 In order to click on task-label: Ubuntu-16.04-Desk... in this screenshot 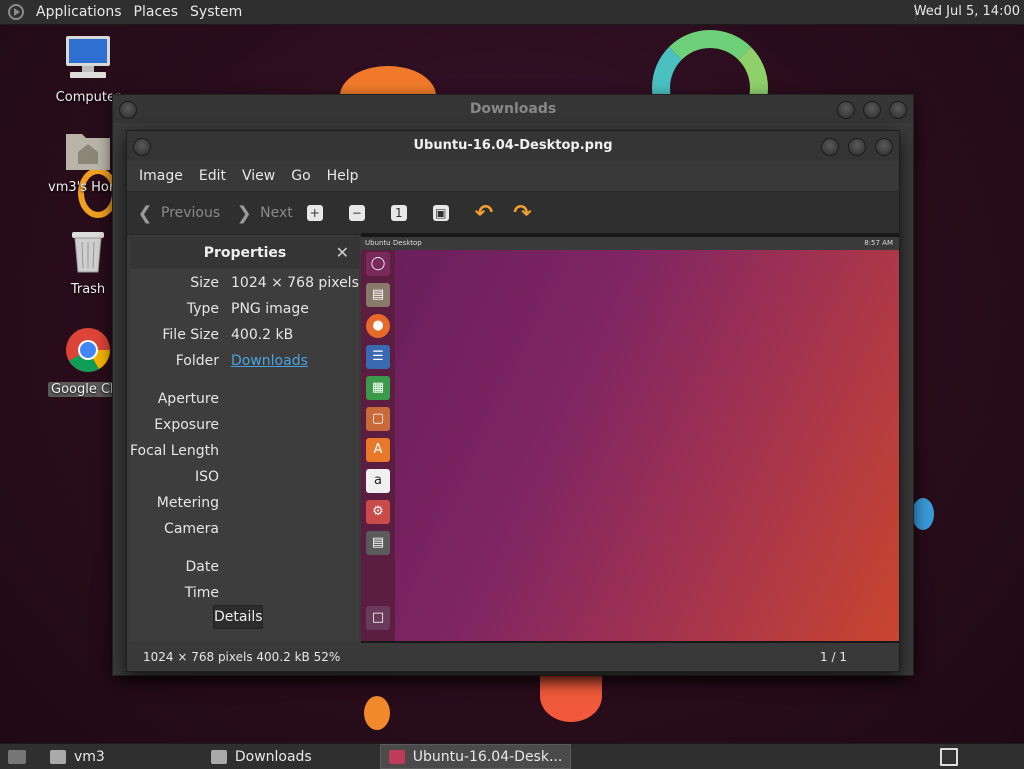, I will do `click(487, 756)`.